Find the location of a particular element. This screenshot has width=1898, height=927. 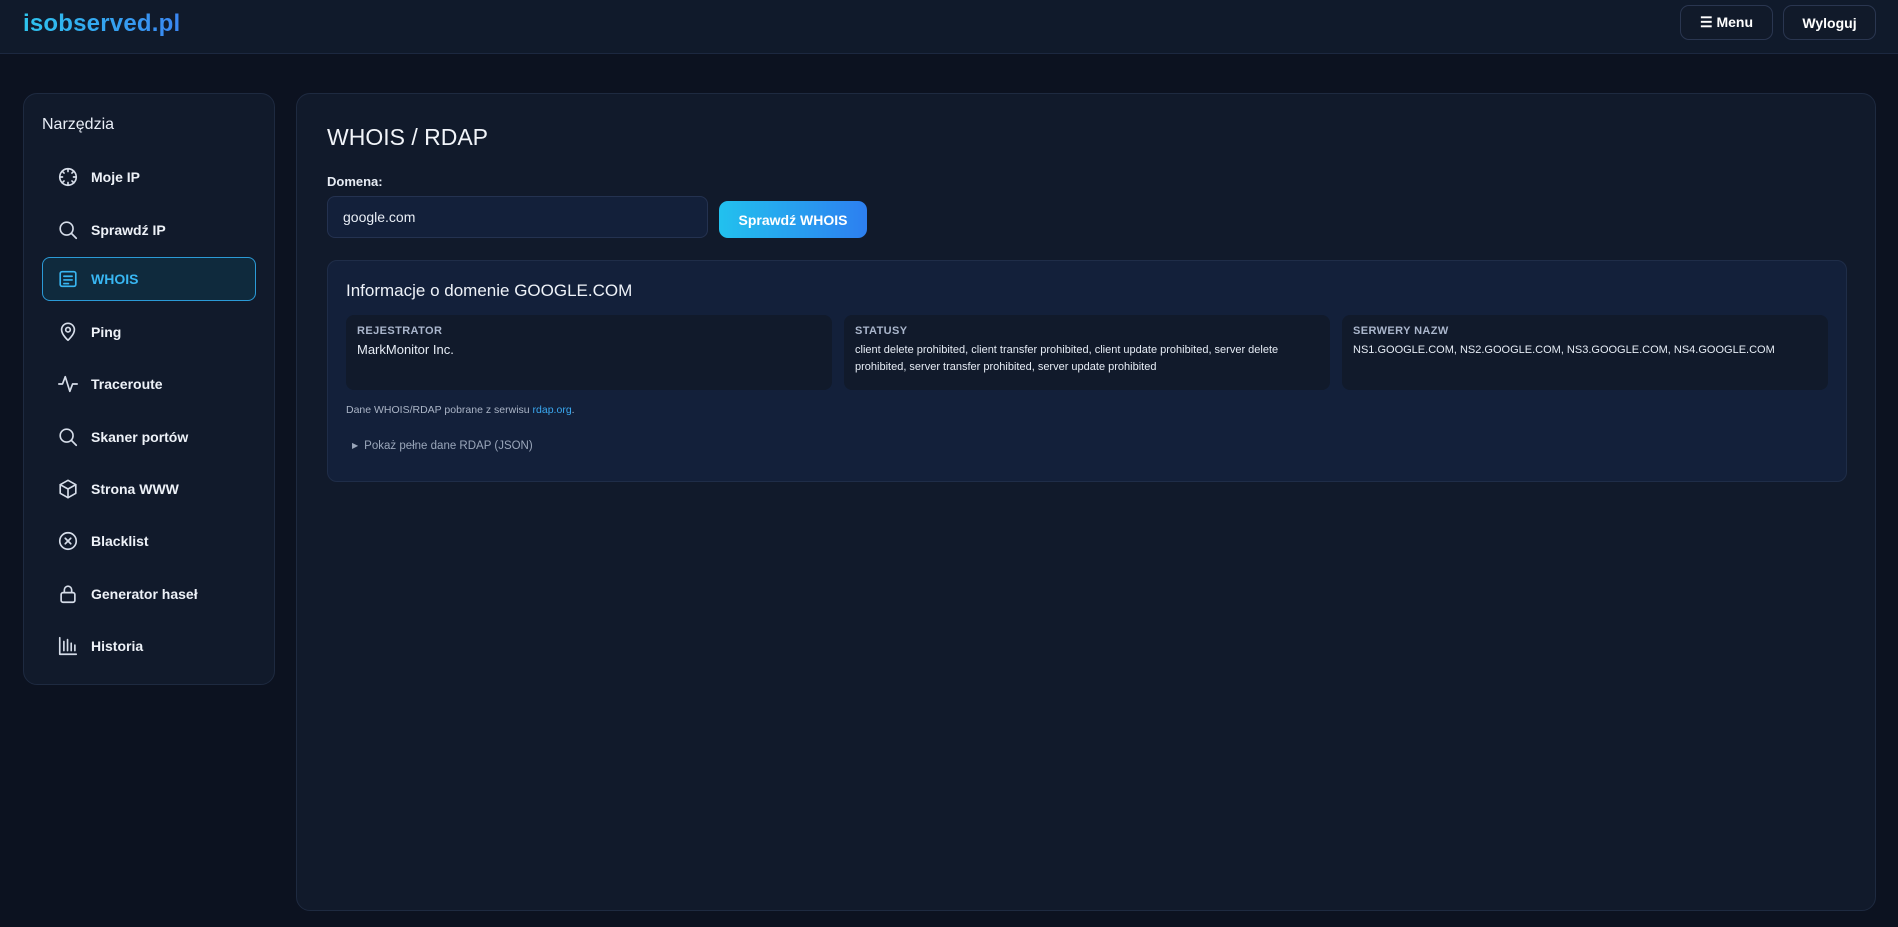

registrar-box: REJESTRATOR MarkMonitor Inc. is located at coordinates (589, 352).